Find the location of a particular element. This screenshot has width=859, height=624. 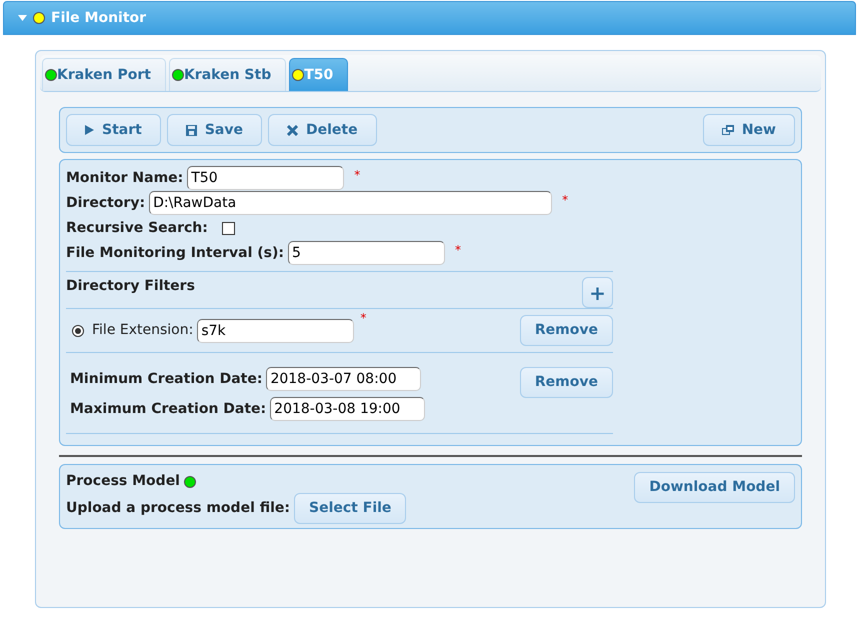

field-label: Minimum Creation Date: is located at coordinates (166, 379).